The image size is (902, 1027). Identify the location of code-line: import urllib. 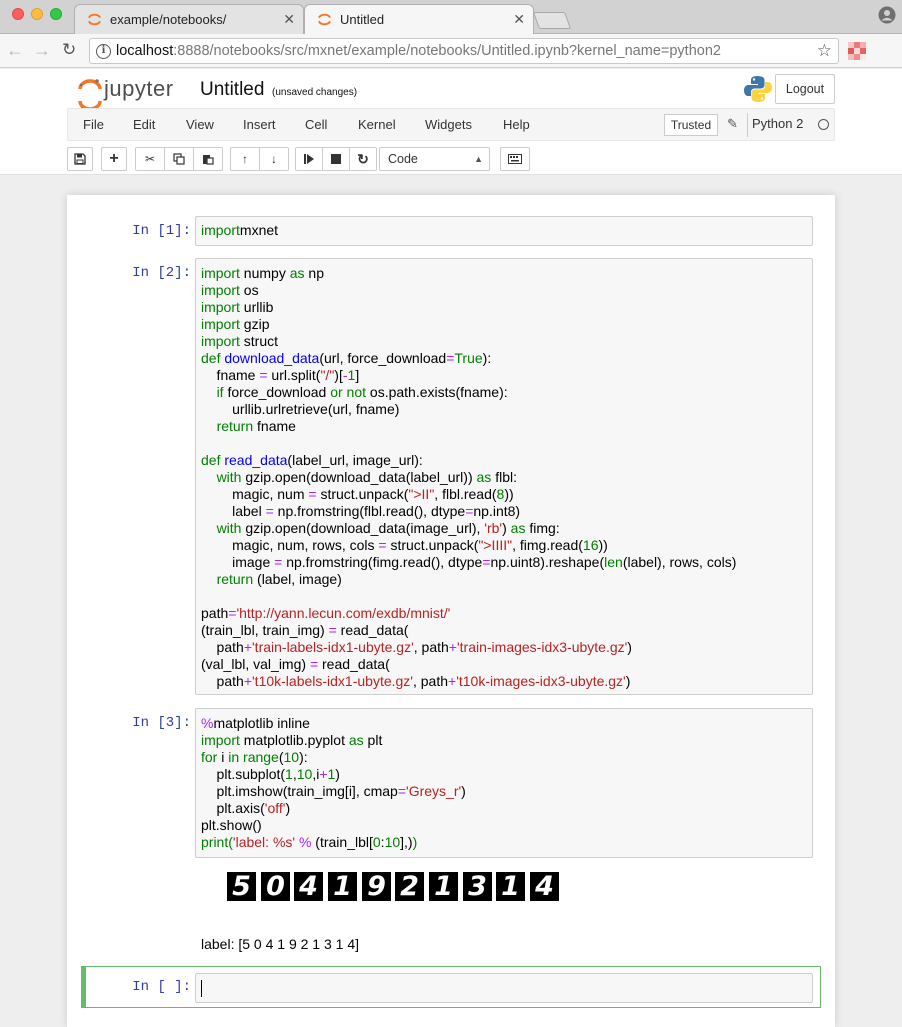
(237, 307).